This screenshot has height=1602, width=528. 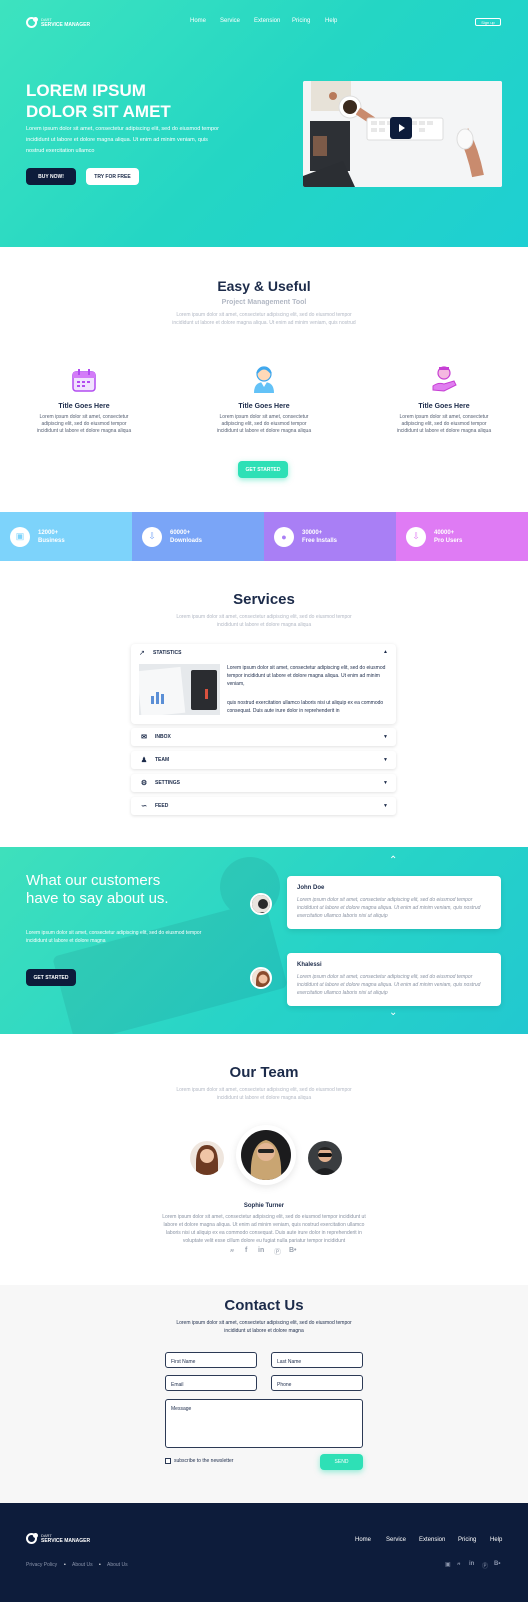 I want to click on nav-pricing: Pricing, so click(x=301, y=21).